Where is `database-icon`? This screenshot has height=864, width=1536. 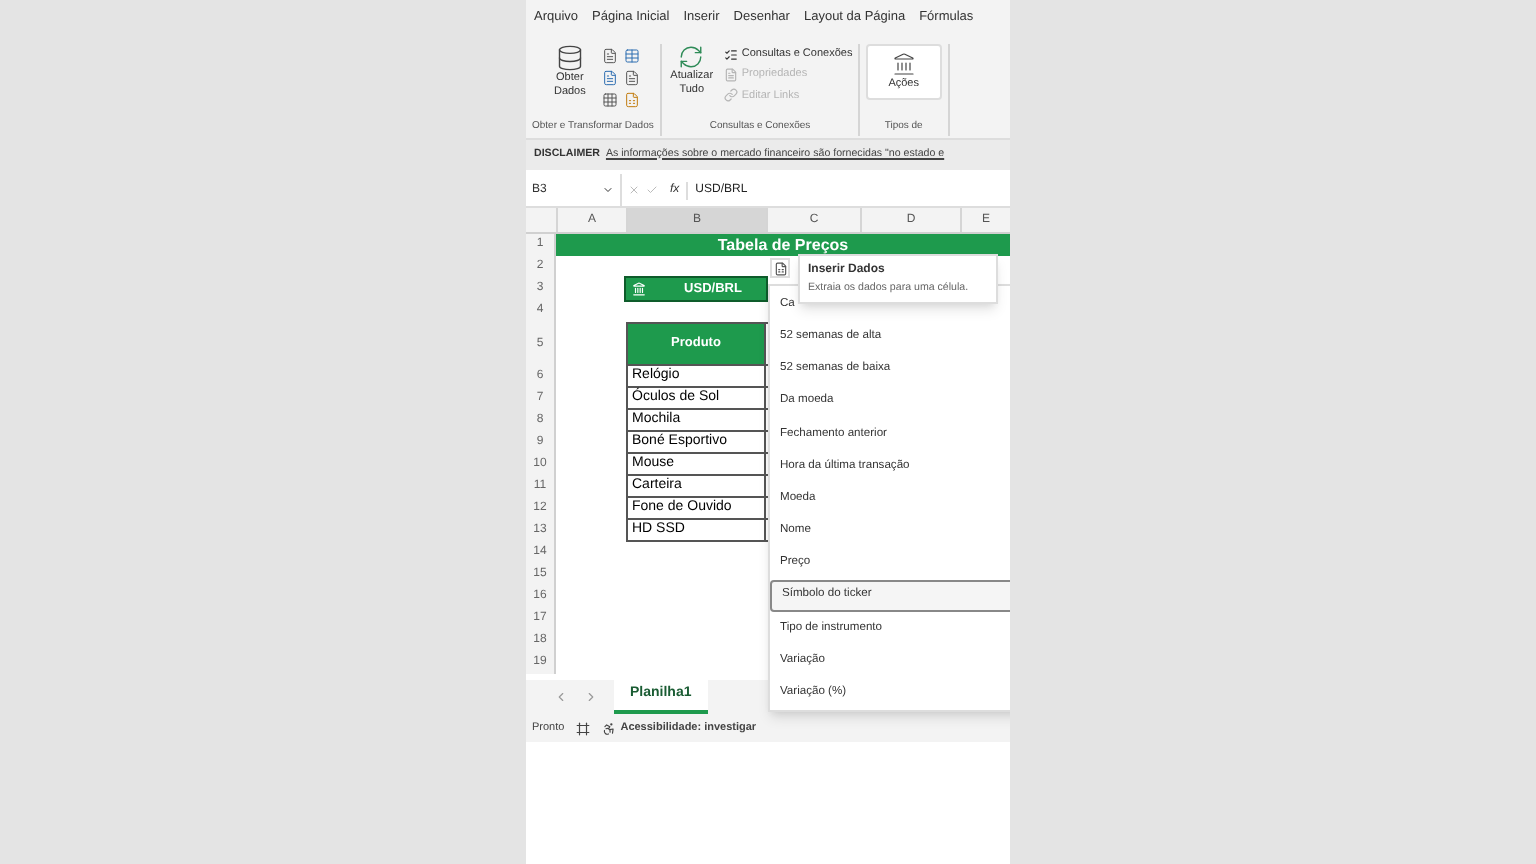
database-icon is located at coordinates (569, 58).